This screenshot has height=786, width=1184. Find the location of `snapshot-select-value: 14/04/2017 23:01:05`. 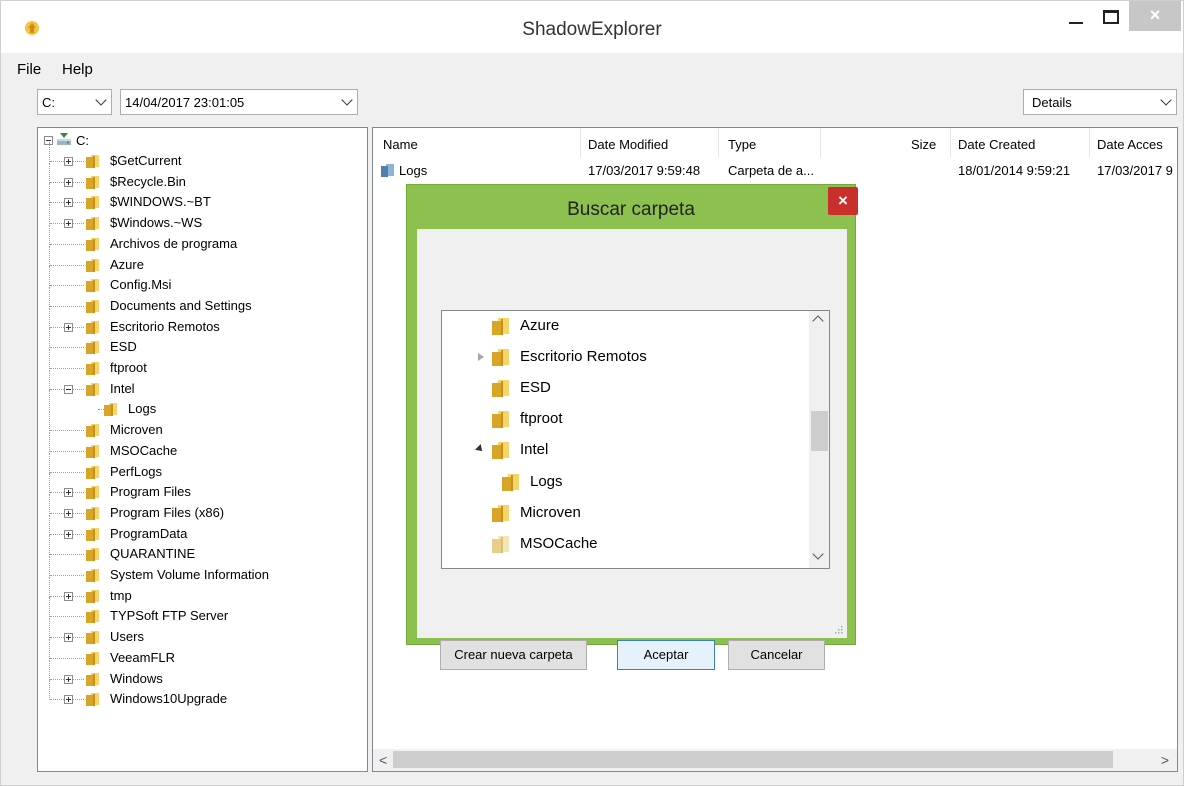

snapshot-select-value: 14/04/2017 23:01:05 is located at coordinates (185, 102).